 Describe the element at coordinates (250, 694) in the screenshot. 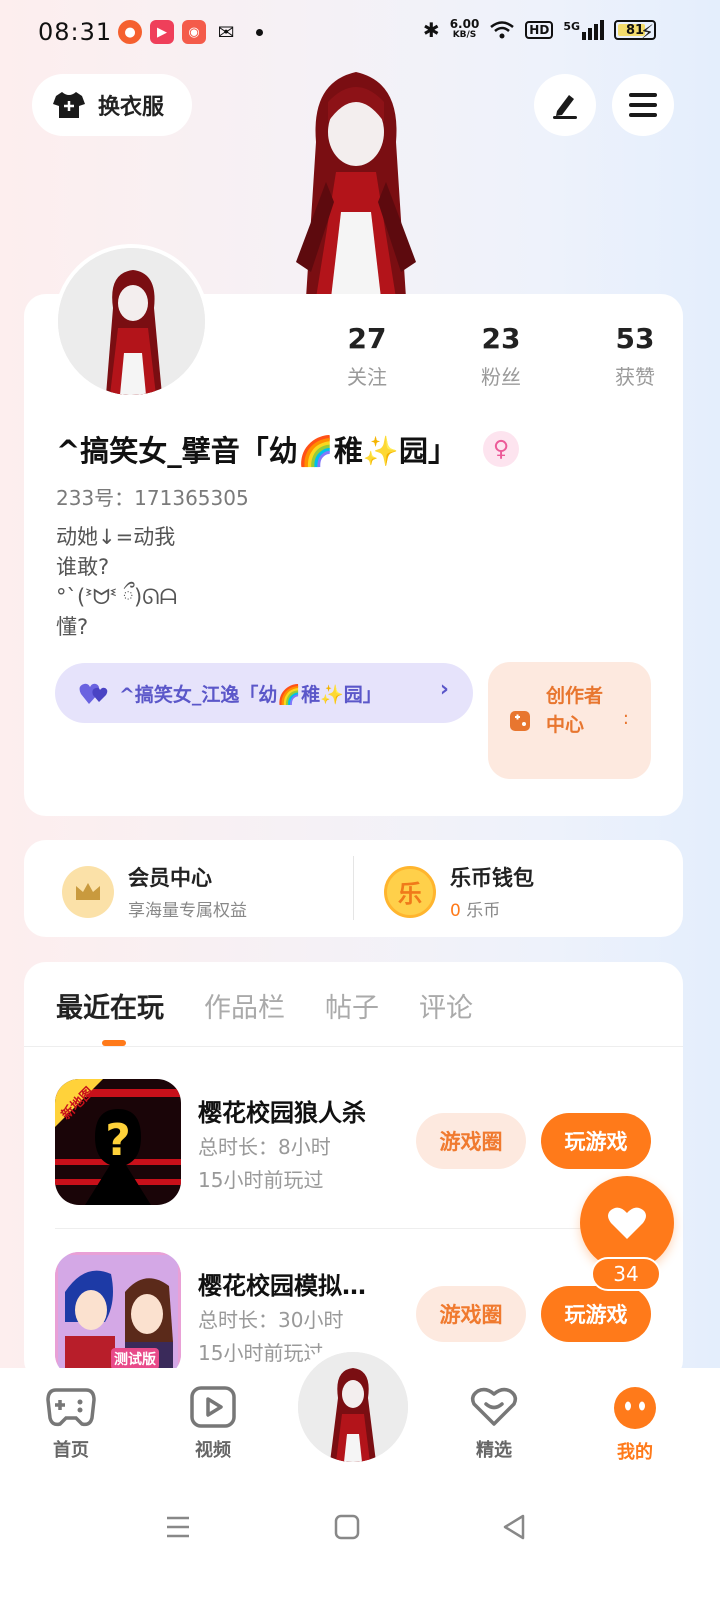

I see `couple-name: ^搞笑女_江逸「幼🌈稚✨园」` at that location.